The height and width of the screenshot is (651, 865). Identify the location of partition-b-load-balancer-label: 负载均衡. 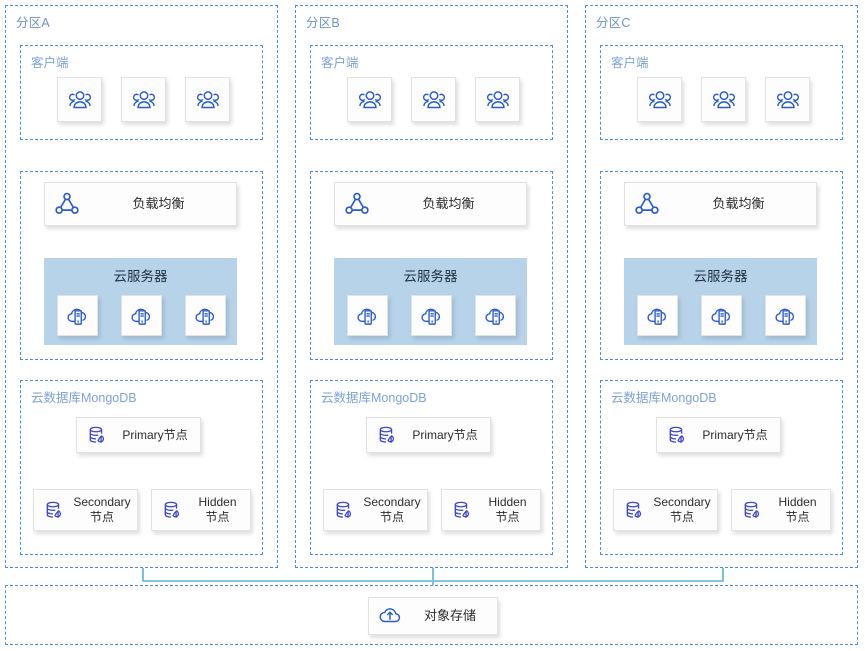
(448, 203).